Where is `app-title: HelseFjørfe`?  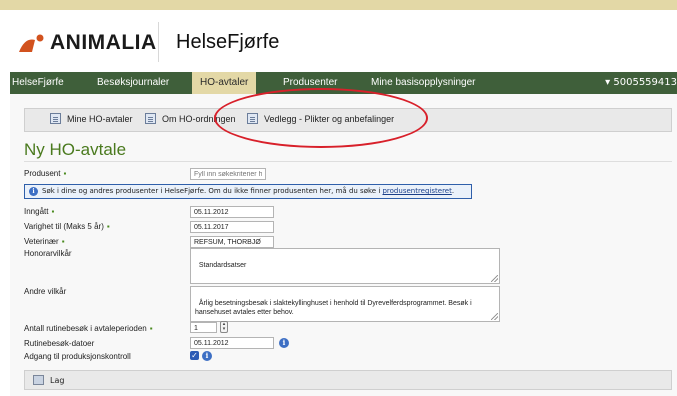
app-title: HelseFjørfe is located at coordinates (228, 42).